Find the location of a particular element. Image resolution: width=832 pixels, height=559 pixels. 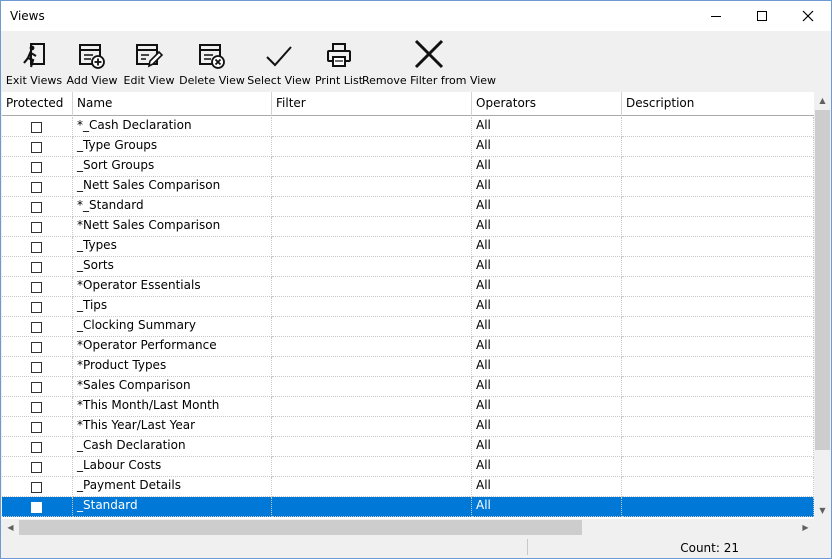

horizontal-scroll-thumb is located at coordinates (300, 527).